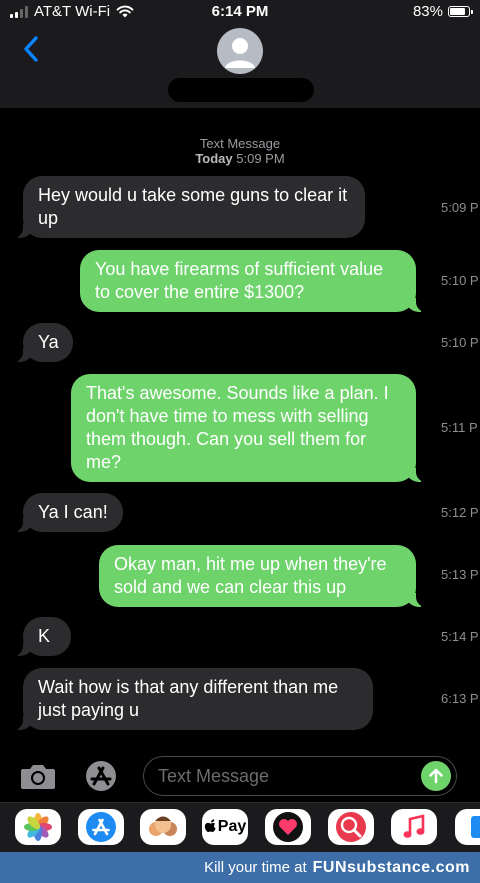 Image resolution: width=480 pixels, height=883 pixels. I want to click on send-button, so click(436, 776).